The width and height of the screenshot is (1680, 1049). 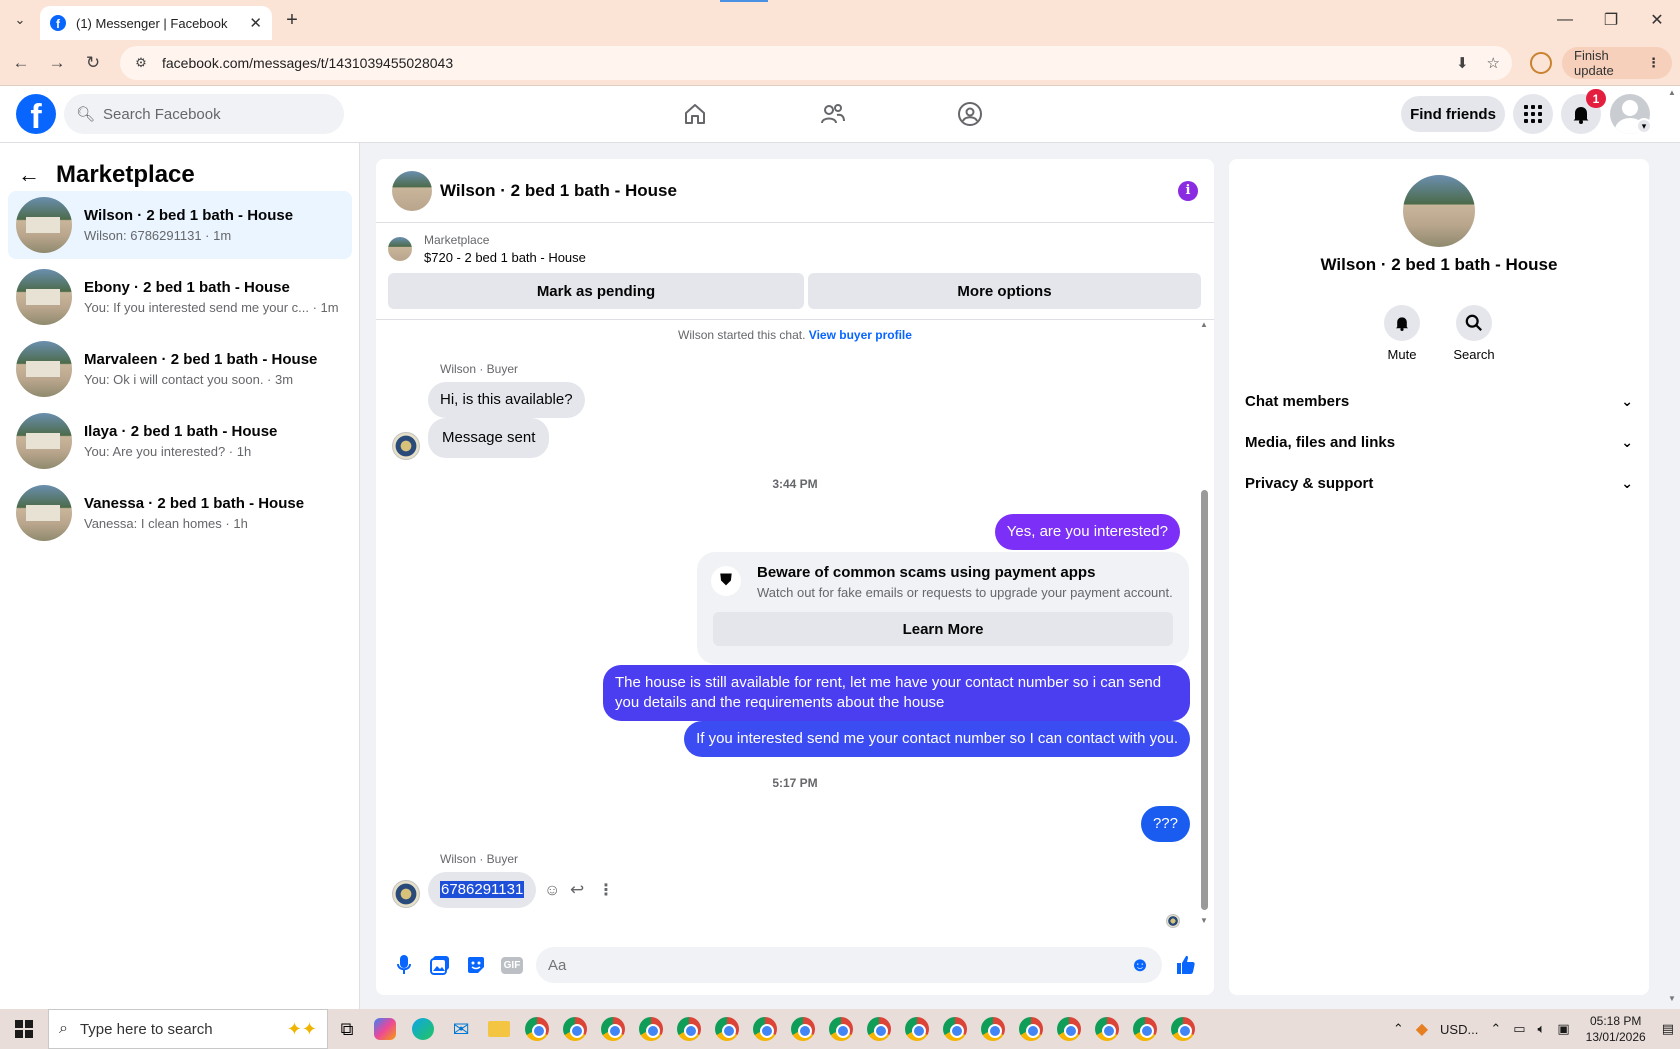 What do you see at coordinates (404, 965) in the screenshot?
I see `microphone-icon` at bounding box center [404, 965].